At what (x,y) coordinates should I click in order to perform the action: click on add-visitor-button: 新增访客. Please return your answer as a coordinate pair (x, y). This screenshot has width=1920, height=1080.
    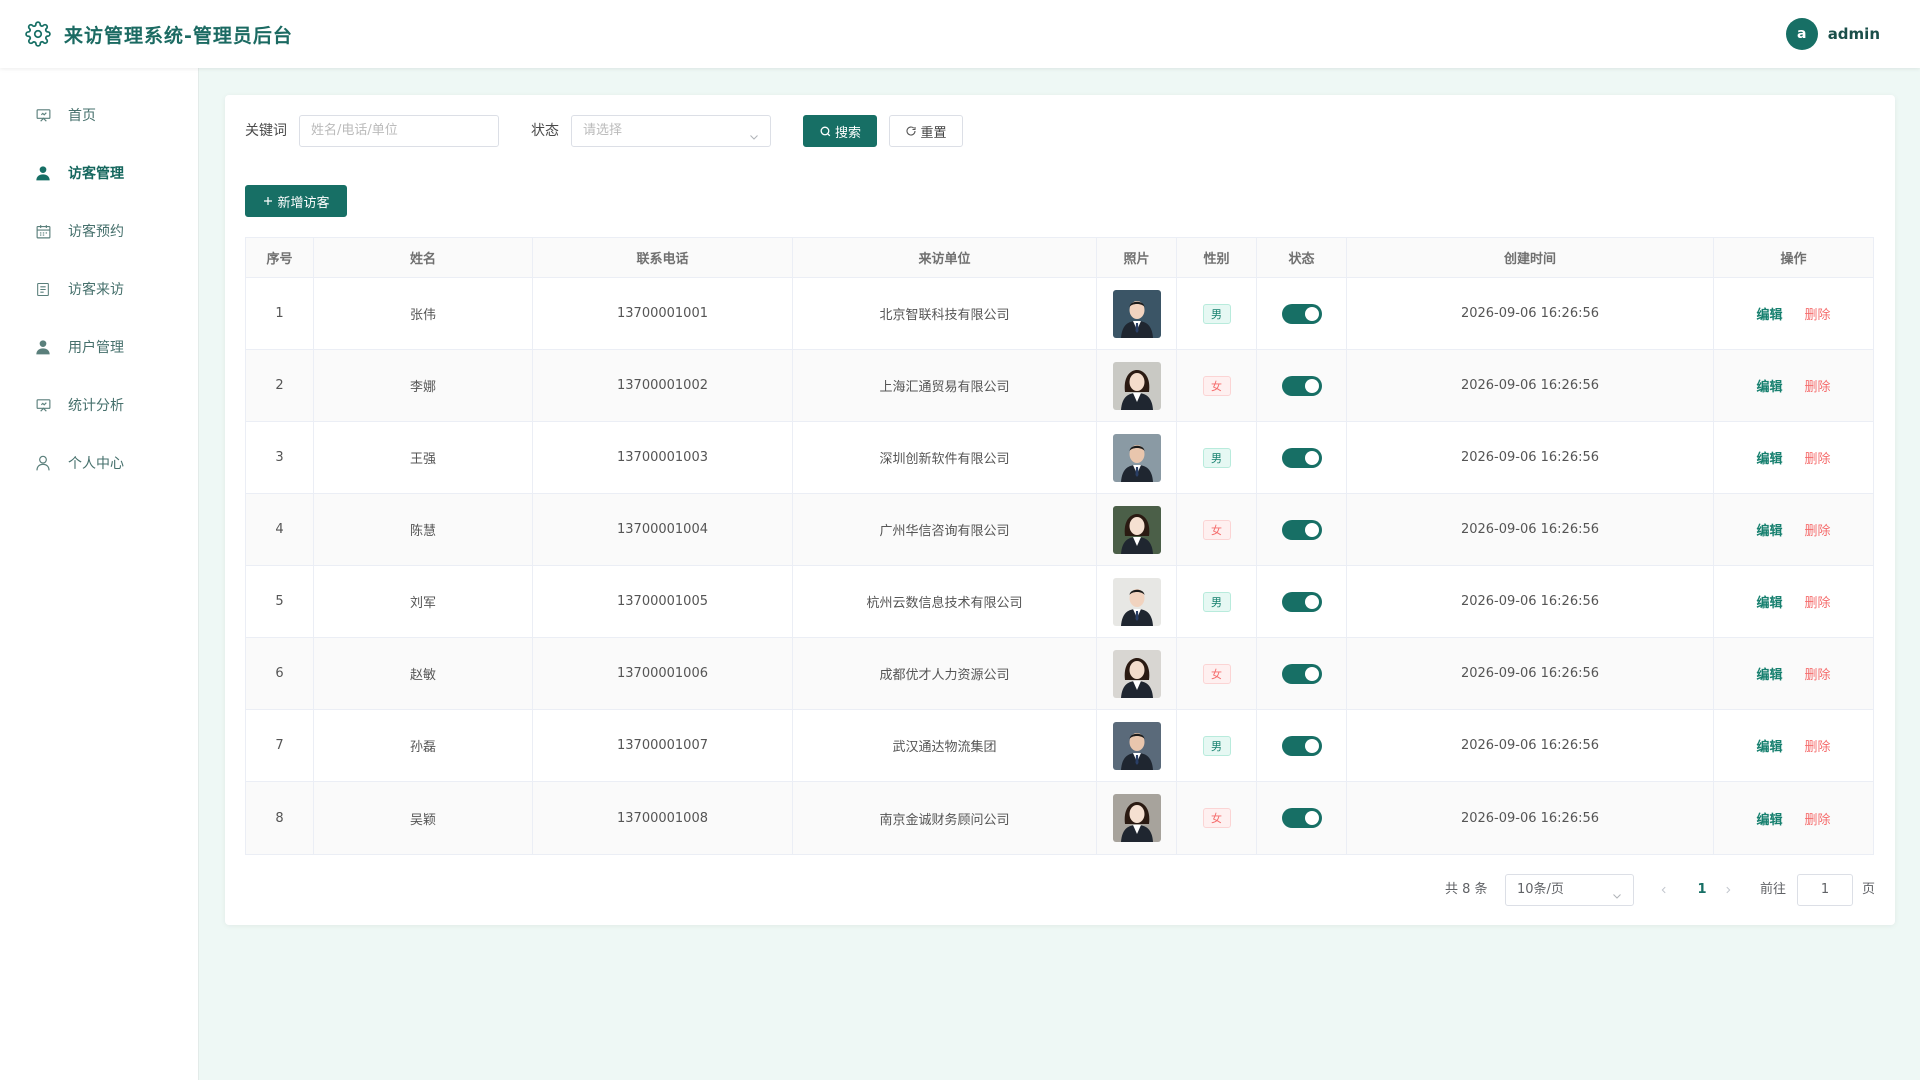
    Looking at the image, I should click on (296, 201).